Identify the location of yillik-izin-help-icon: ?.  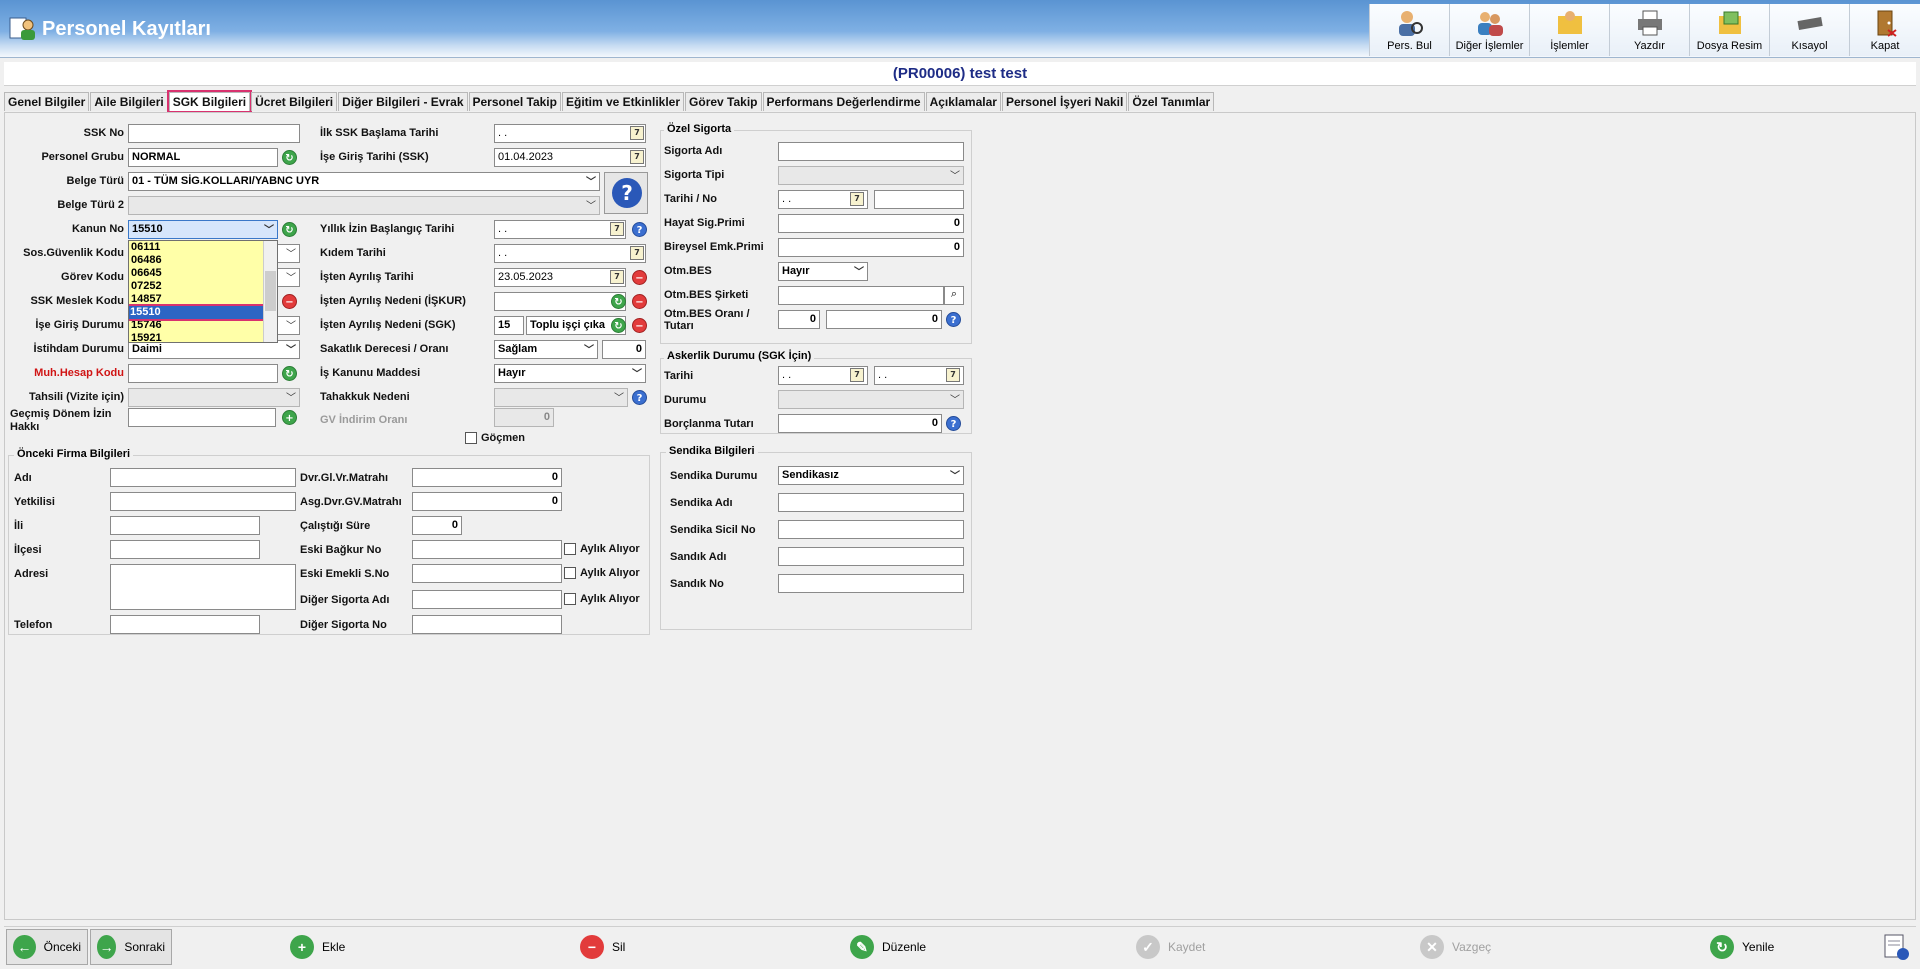
(639, 229).